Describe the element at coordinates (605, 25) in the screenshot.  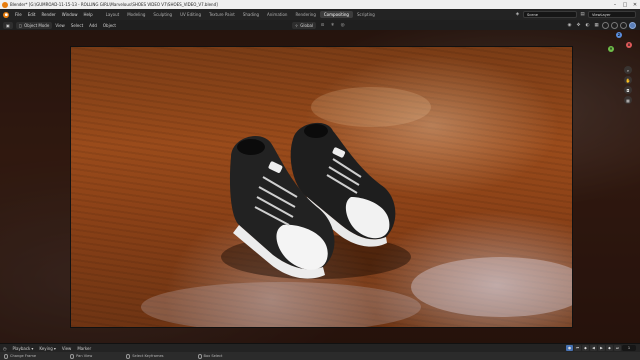
I see `wireframe-shading-icon` at that location.